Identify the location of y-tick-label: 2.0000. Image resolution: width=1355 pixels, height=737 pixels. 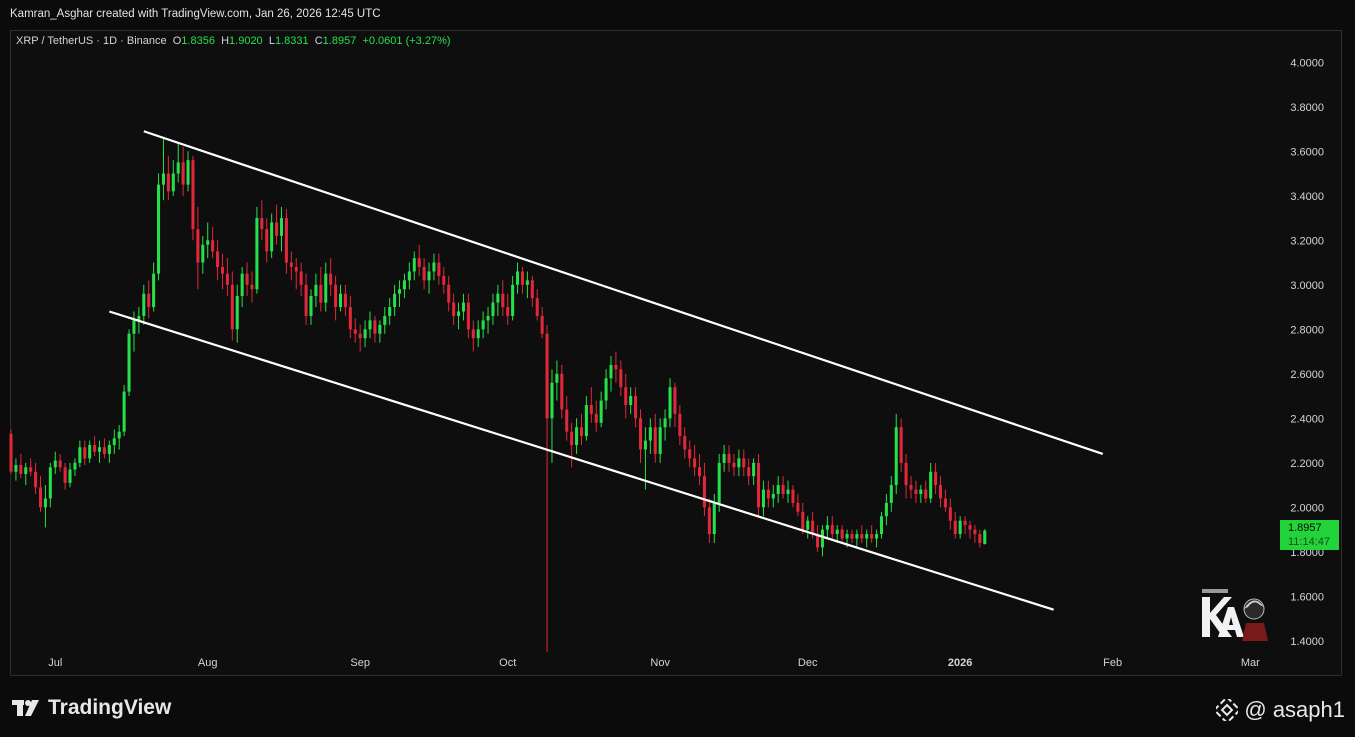
(1307, 508).